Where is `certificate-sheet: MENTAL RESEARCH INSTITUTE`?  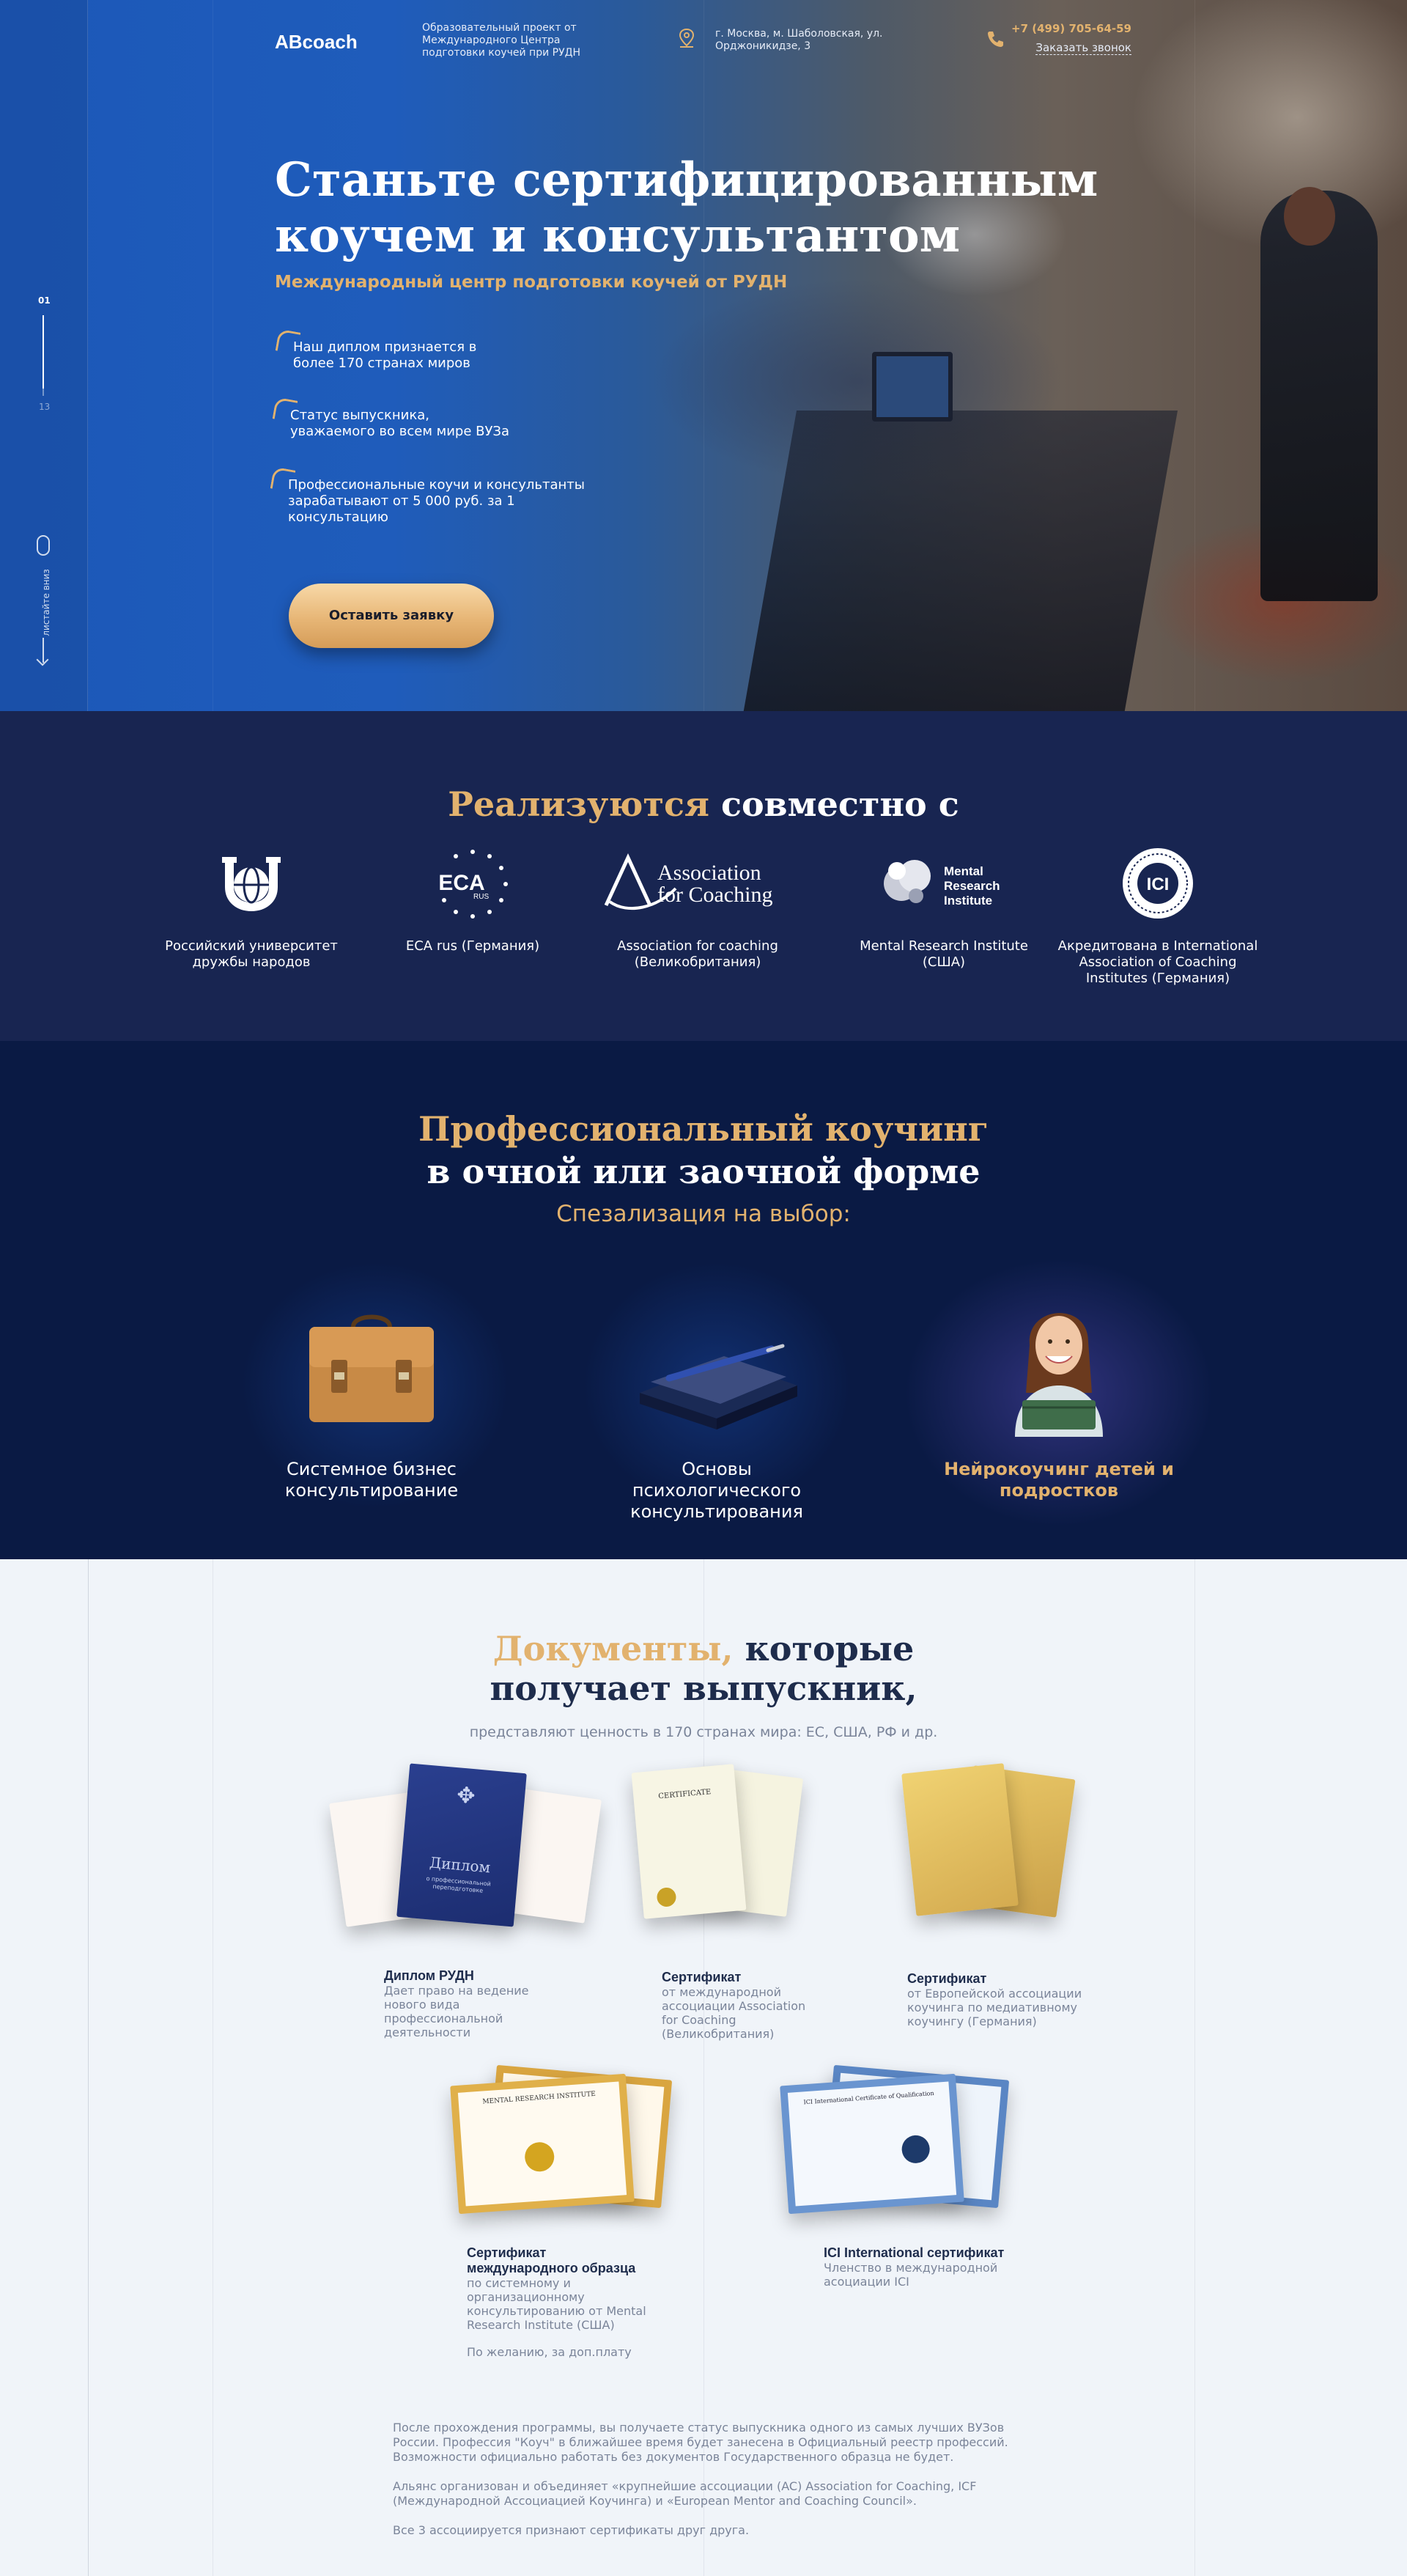
certificate-sheet: MENTAL RESEARCH INSTITUTE is located at coordinates (542, 2144).